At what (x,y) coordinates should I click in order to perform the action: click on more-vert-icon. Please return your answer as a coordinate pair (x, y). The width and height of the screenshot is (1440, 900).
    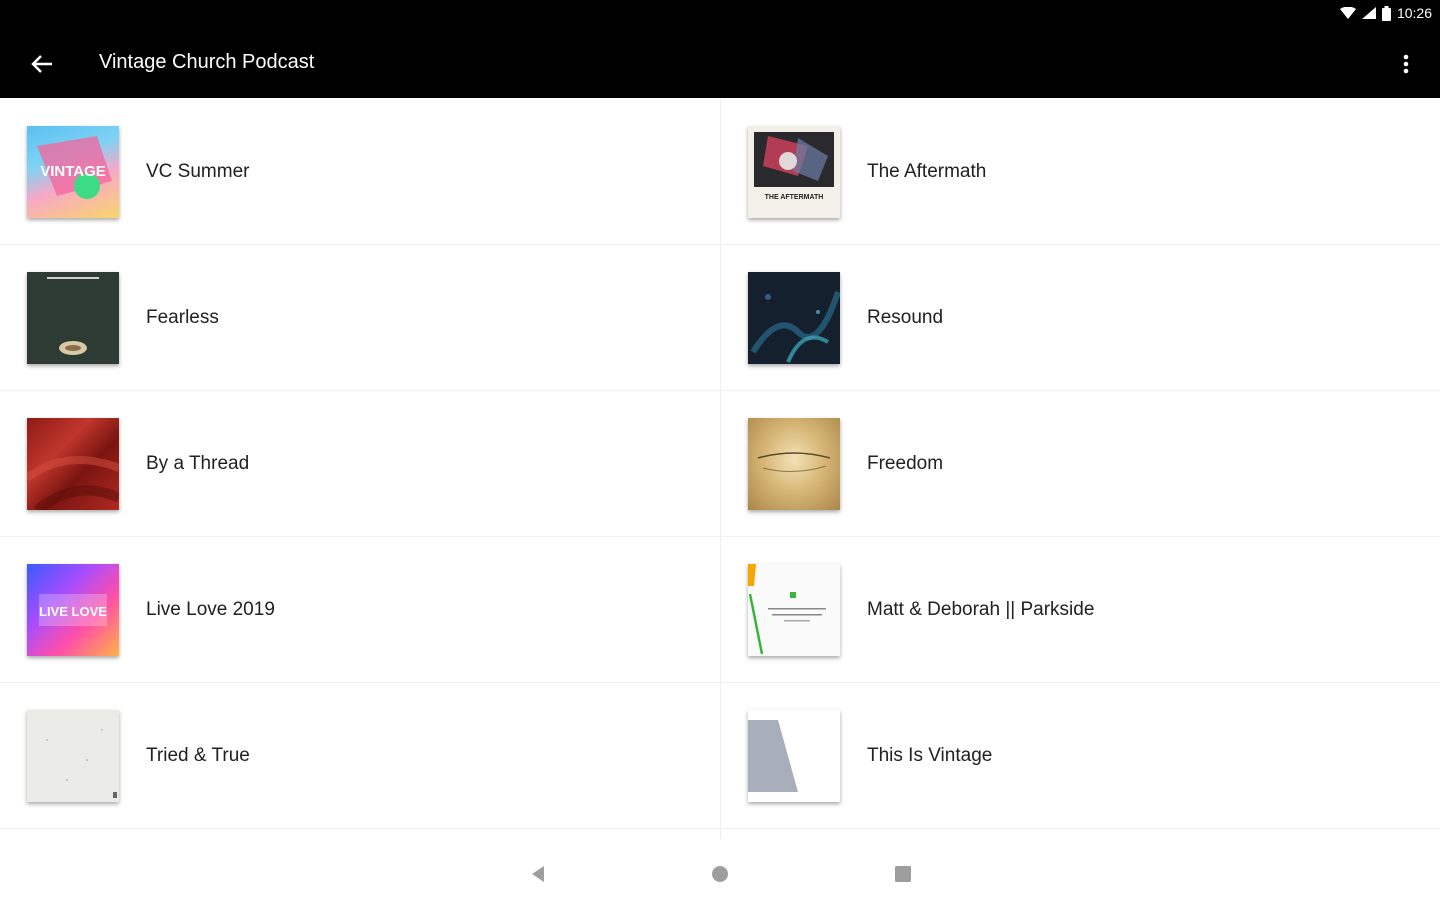
    Looking at the image, I should click on (1406, 64).